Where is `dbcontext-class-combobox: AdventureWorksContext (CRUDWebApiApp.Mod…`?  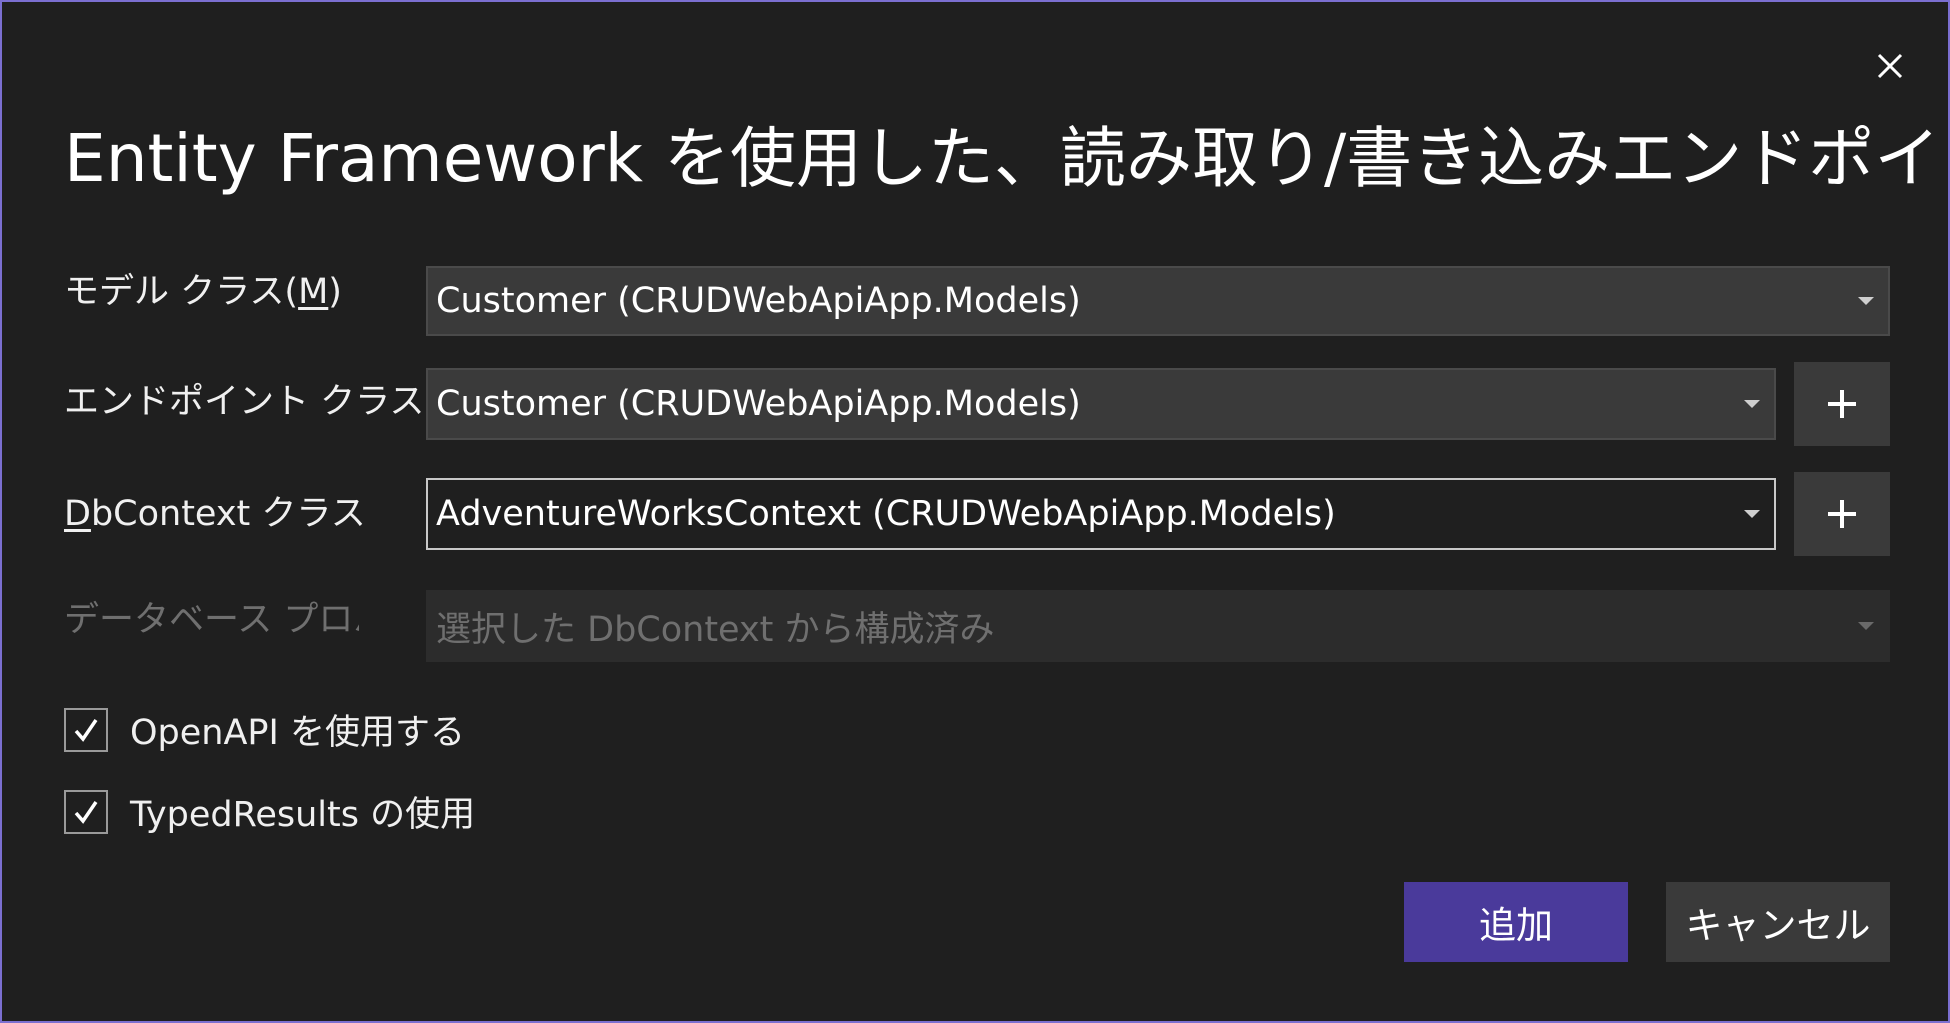
dbcontext-class-combobox: AdventureWorksContext (CRUDWebApiApp.Mod… is located at coordinates (1101, 514).